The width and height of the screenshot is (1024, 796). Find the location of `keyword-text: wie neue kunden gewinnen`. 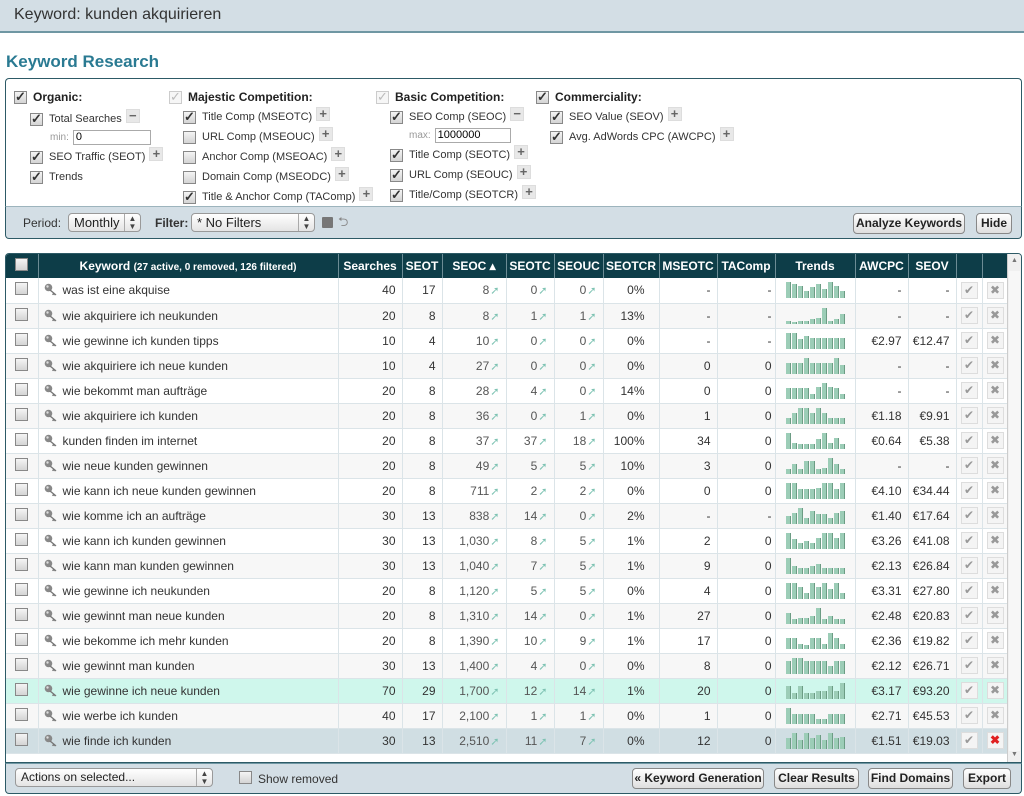

keyword-text: wie neue kunden gewinnen is located at coordinates (135, 466).